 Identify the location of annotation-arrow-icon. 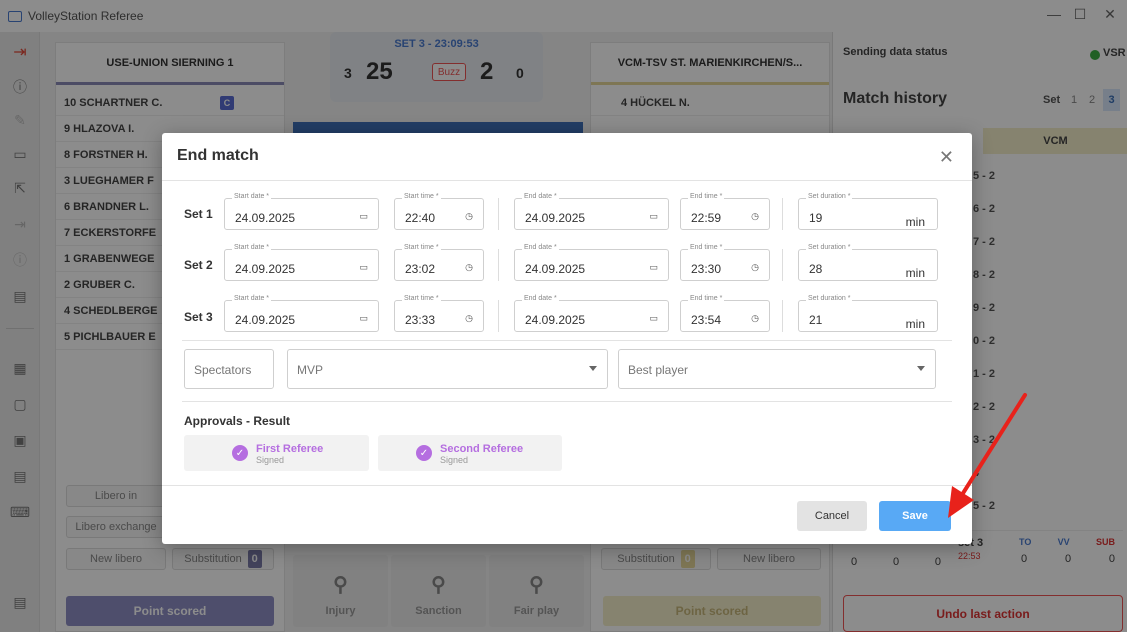
(987, 455).